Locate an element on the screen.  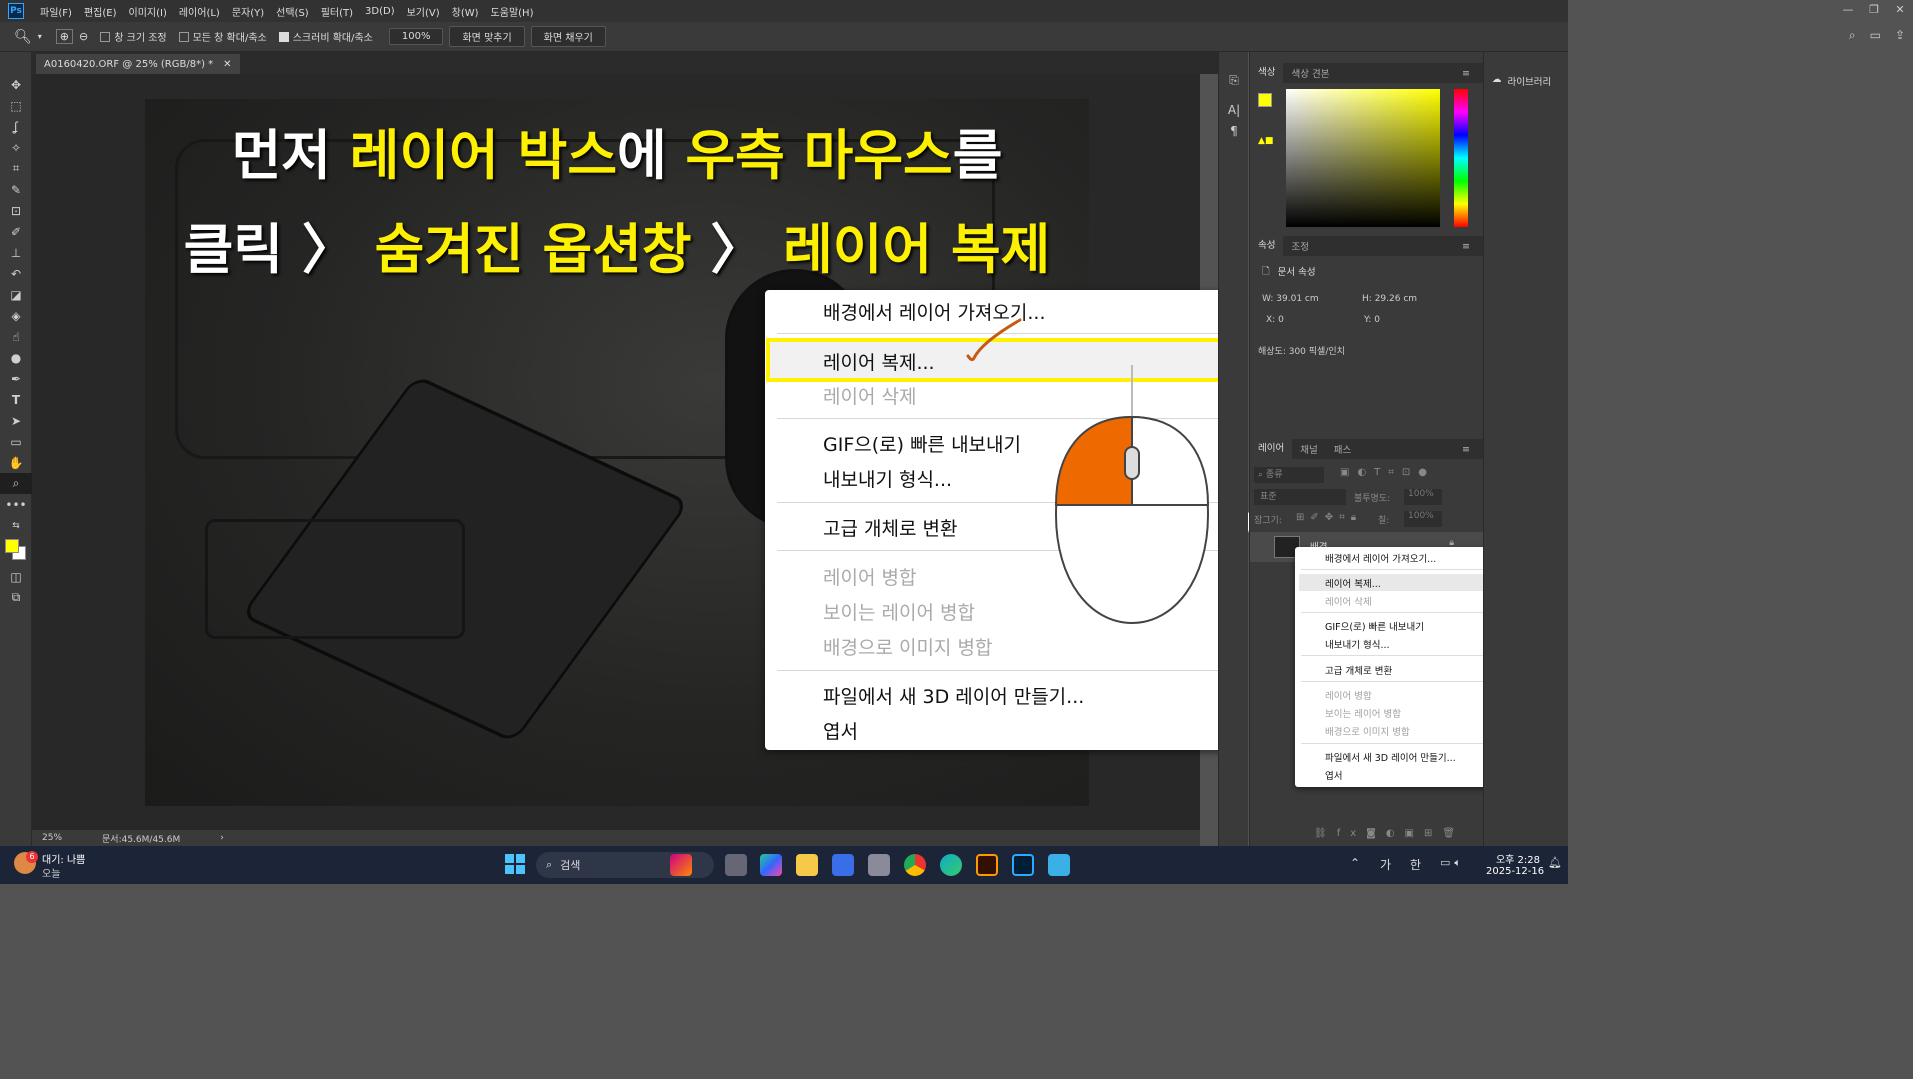
menu-3d: 3D(D) is located at coordinates (380, 11).